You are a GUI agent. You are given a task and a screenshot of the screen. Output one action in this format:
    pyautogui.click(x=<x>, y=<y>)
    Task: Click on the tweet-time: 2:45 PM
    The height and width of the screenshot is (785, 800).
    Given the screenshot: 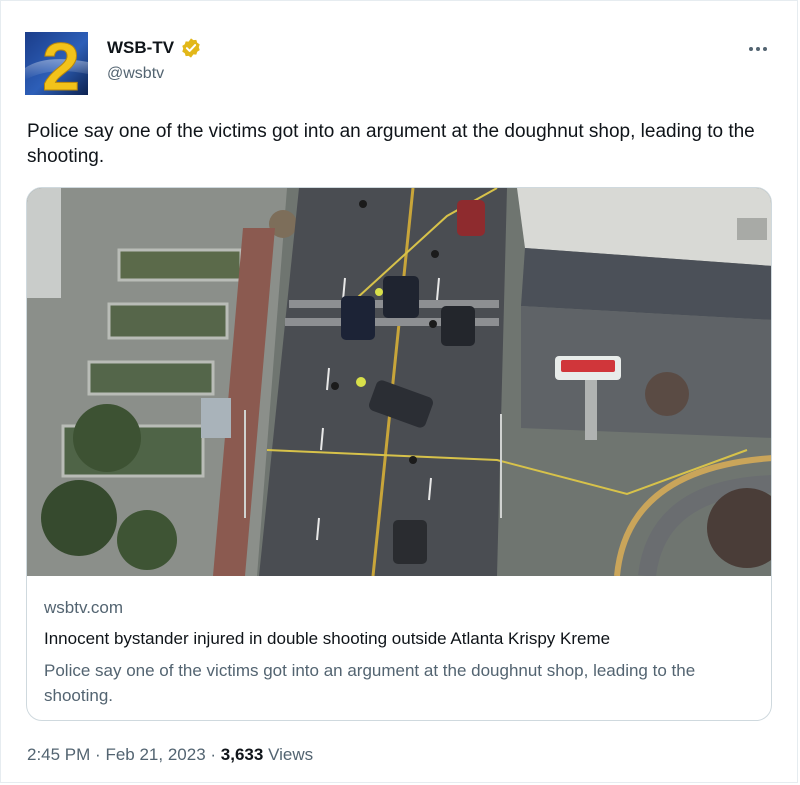 What is the action you would take?
    pyautogui.click(x=58, y=754)
    